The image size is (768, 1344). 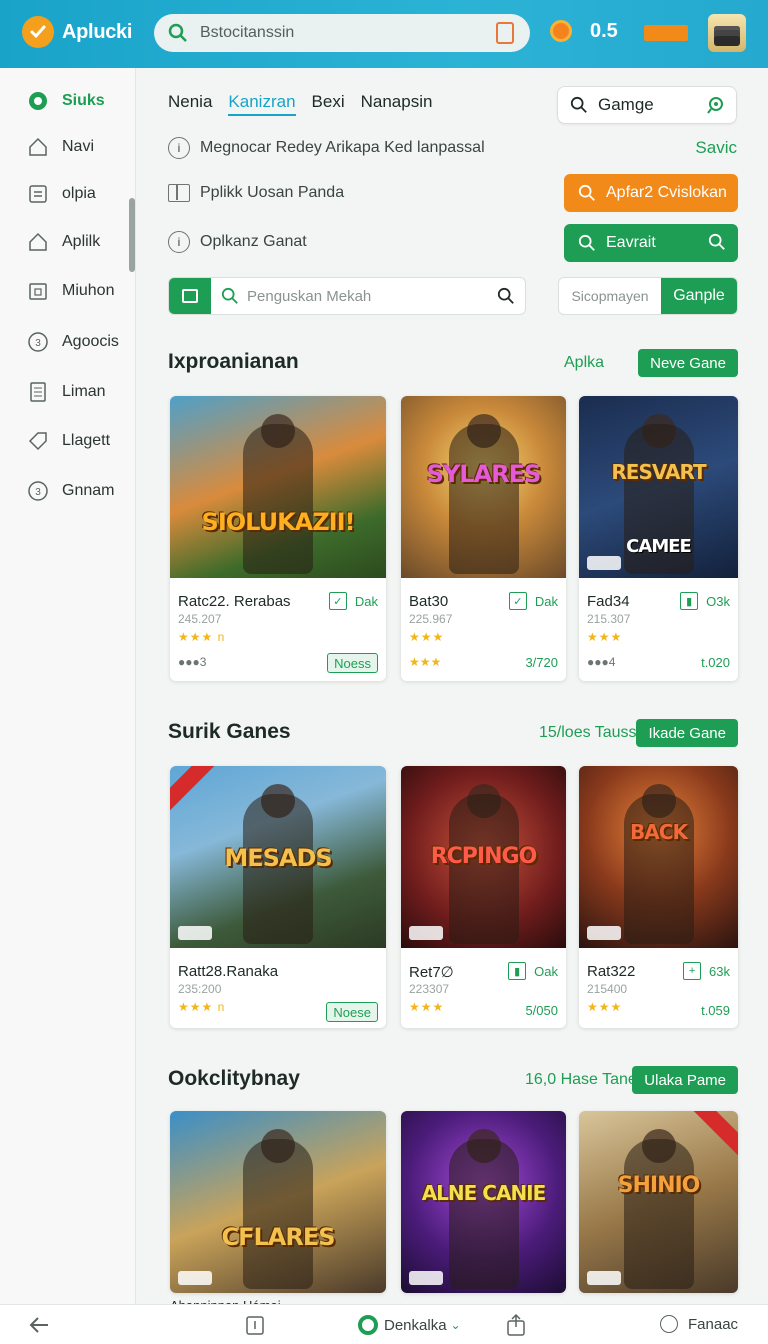 I want to click on sidebar-item-llagett: Llagett, so click(x=68, y=441).